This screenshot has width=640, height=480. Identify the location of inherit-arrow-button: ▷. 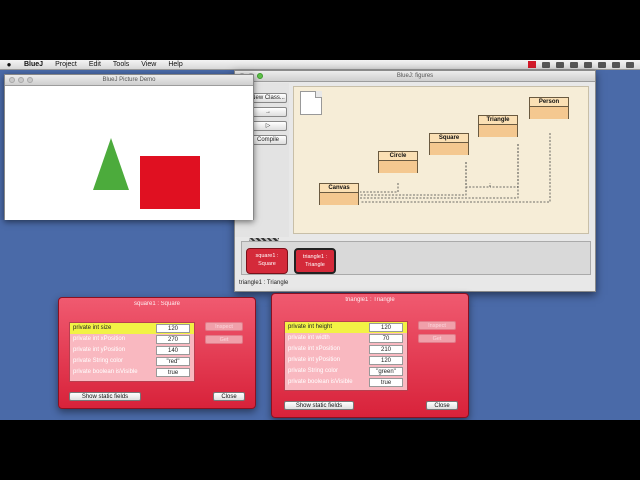
(268, 126).